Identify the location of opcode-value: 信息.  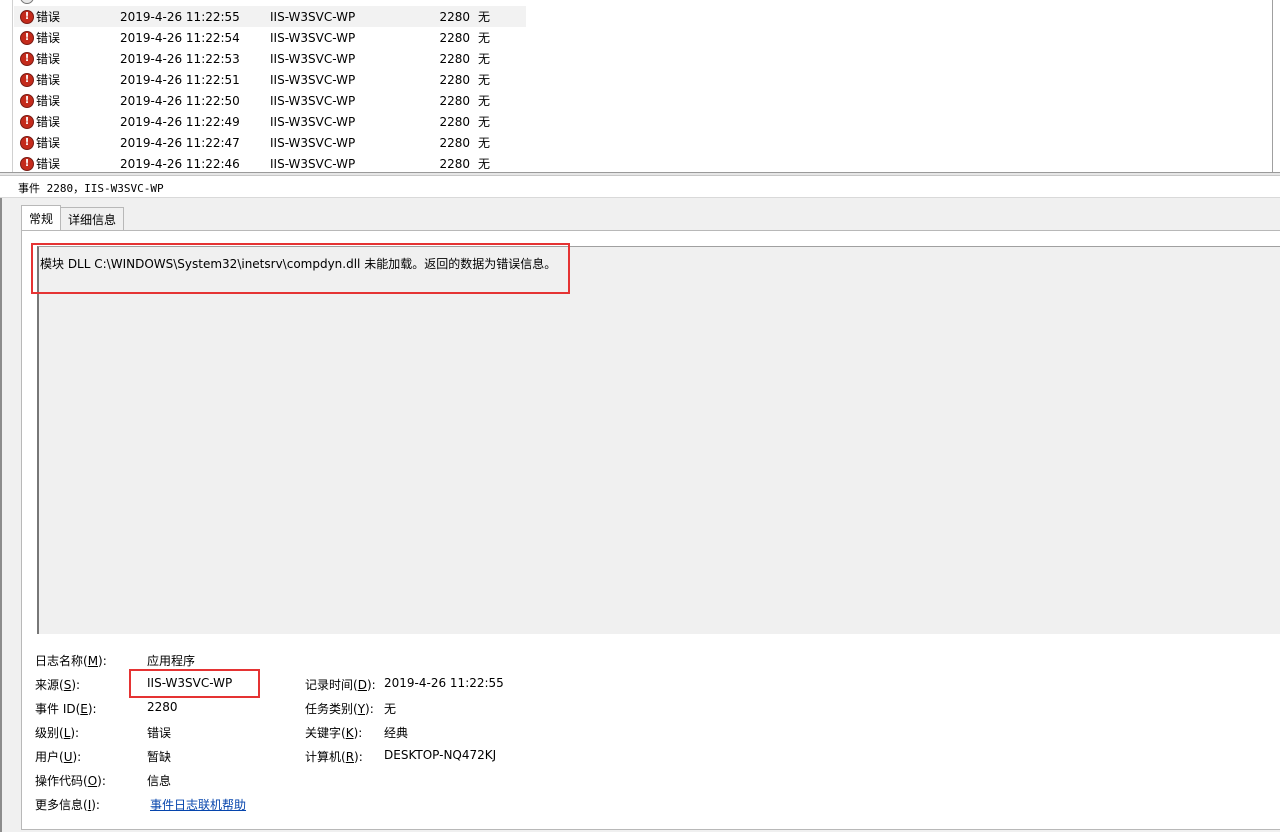
(159, 781).